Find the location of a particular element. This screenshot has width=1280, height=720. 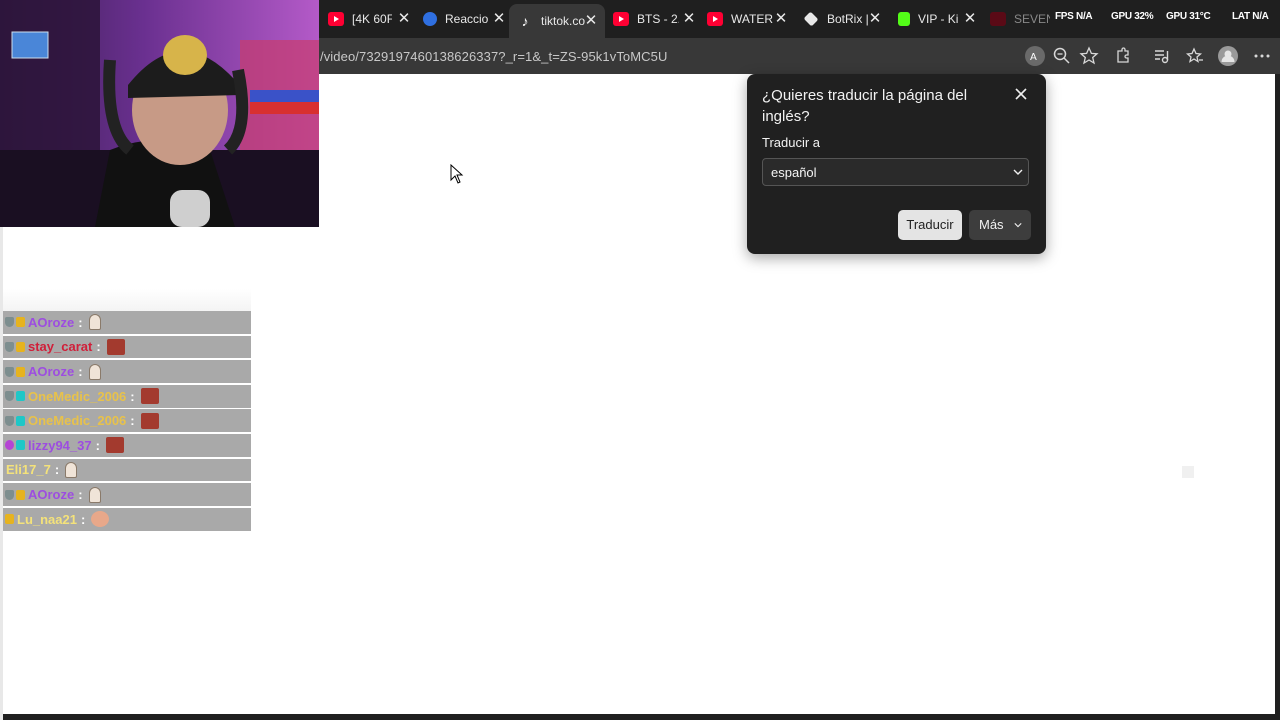

browser-tab: SEVENT is located at coordinates (1020, 19).